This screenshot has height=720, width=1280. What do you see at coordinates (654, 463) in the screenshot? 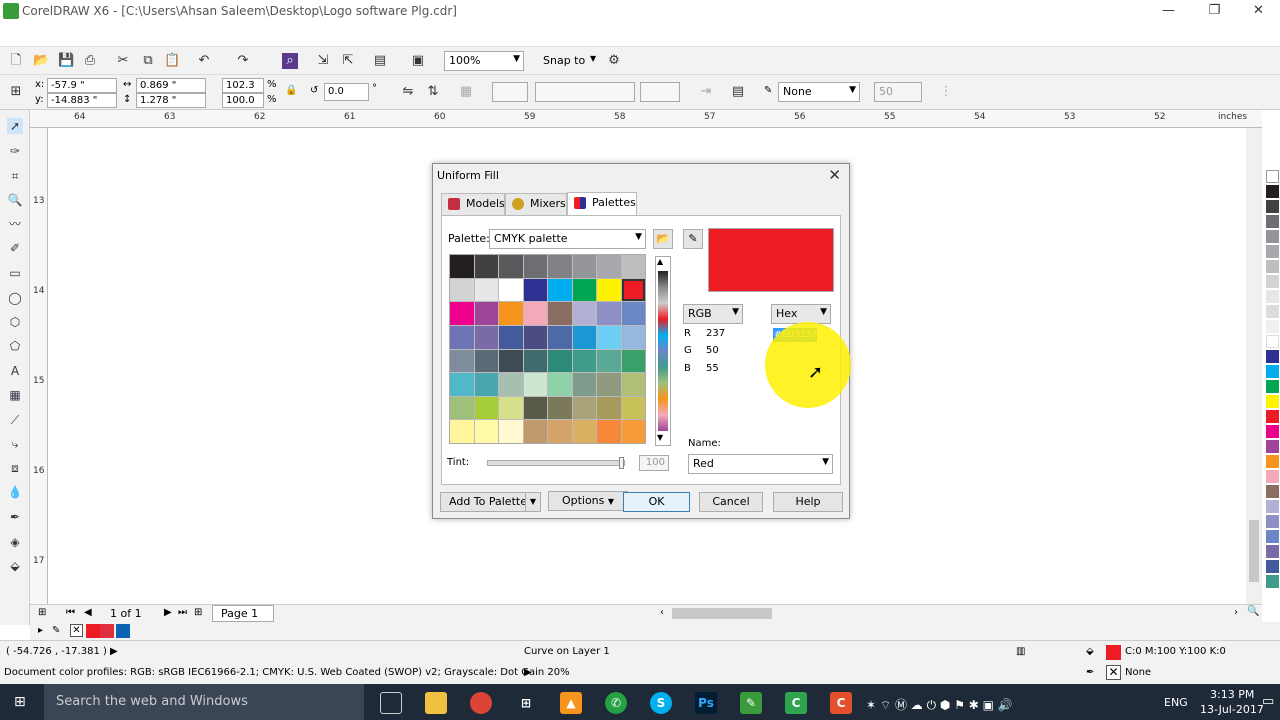
I see `tint-value-field: 100` at bounding box center [654, 463].